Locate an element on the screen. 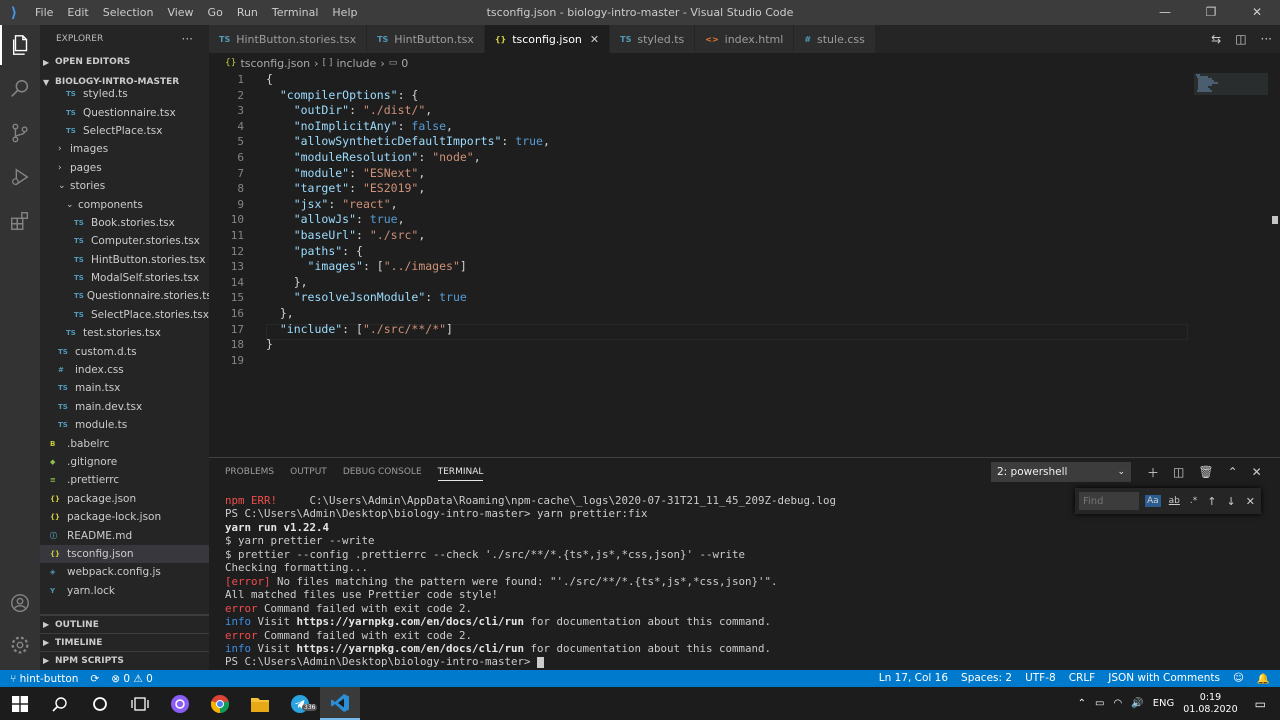 This screenshot has width=1280, height=720. volume-icon: 🔊 is located at coordinates (1137, 703).